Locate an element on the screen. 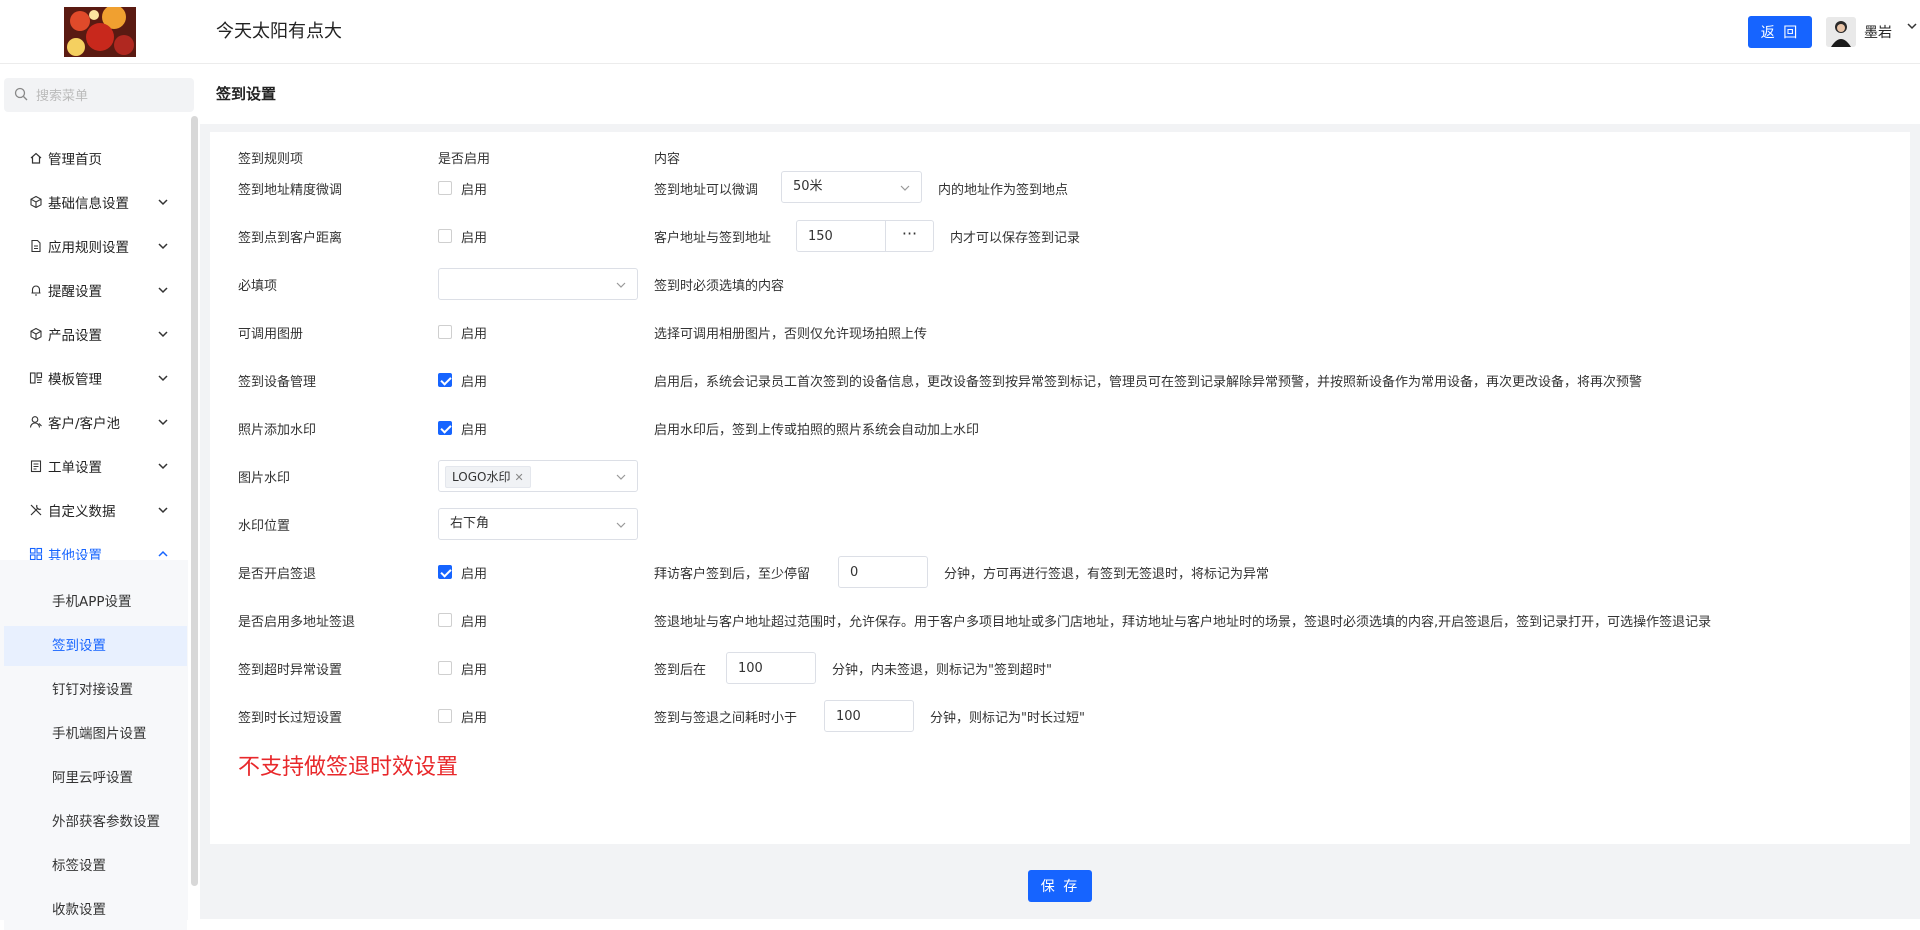  back-button: 返 回 is located at coordinates (1780, 32).